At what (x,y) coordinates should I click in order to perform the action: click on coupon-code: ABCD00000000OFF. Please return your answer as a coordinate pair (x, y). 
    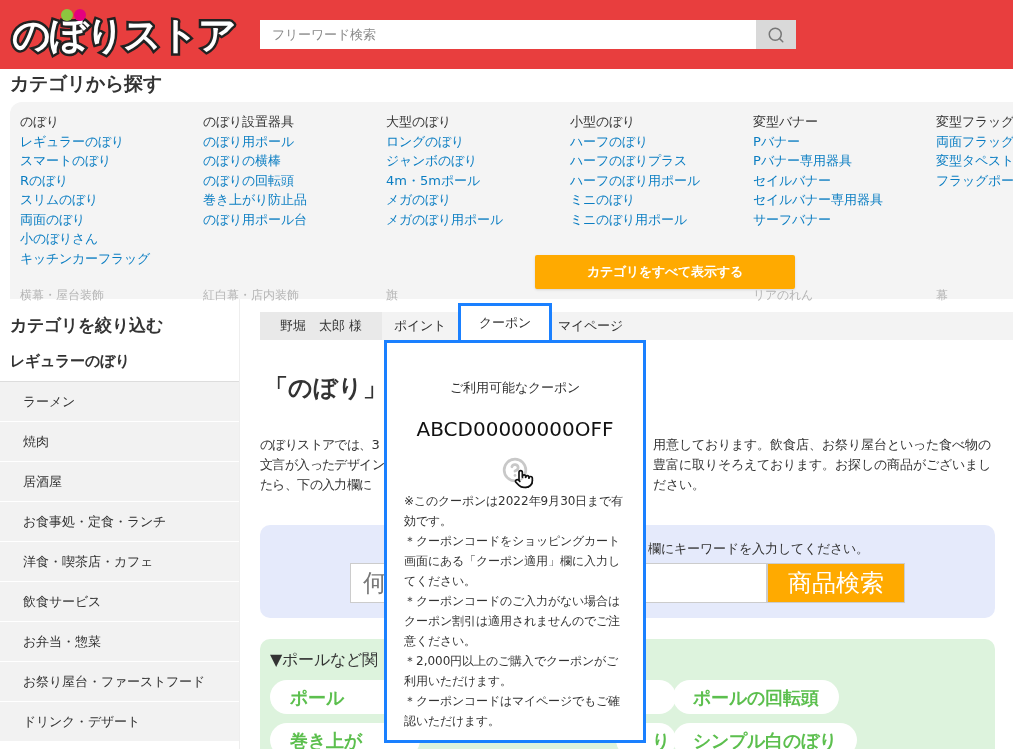
    Looking at the image, I should click on (515, 429).